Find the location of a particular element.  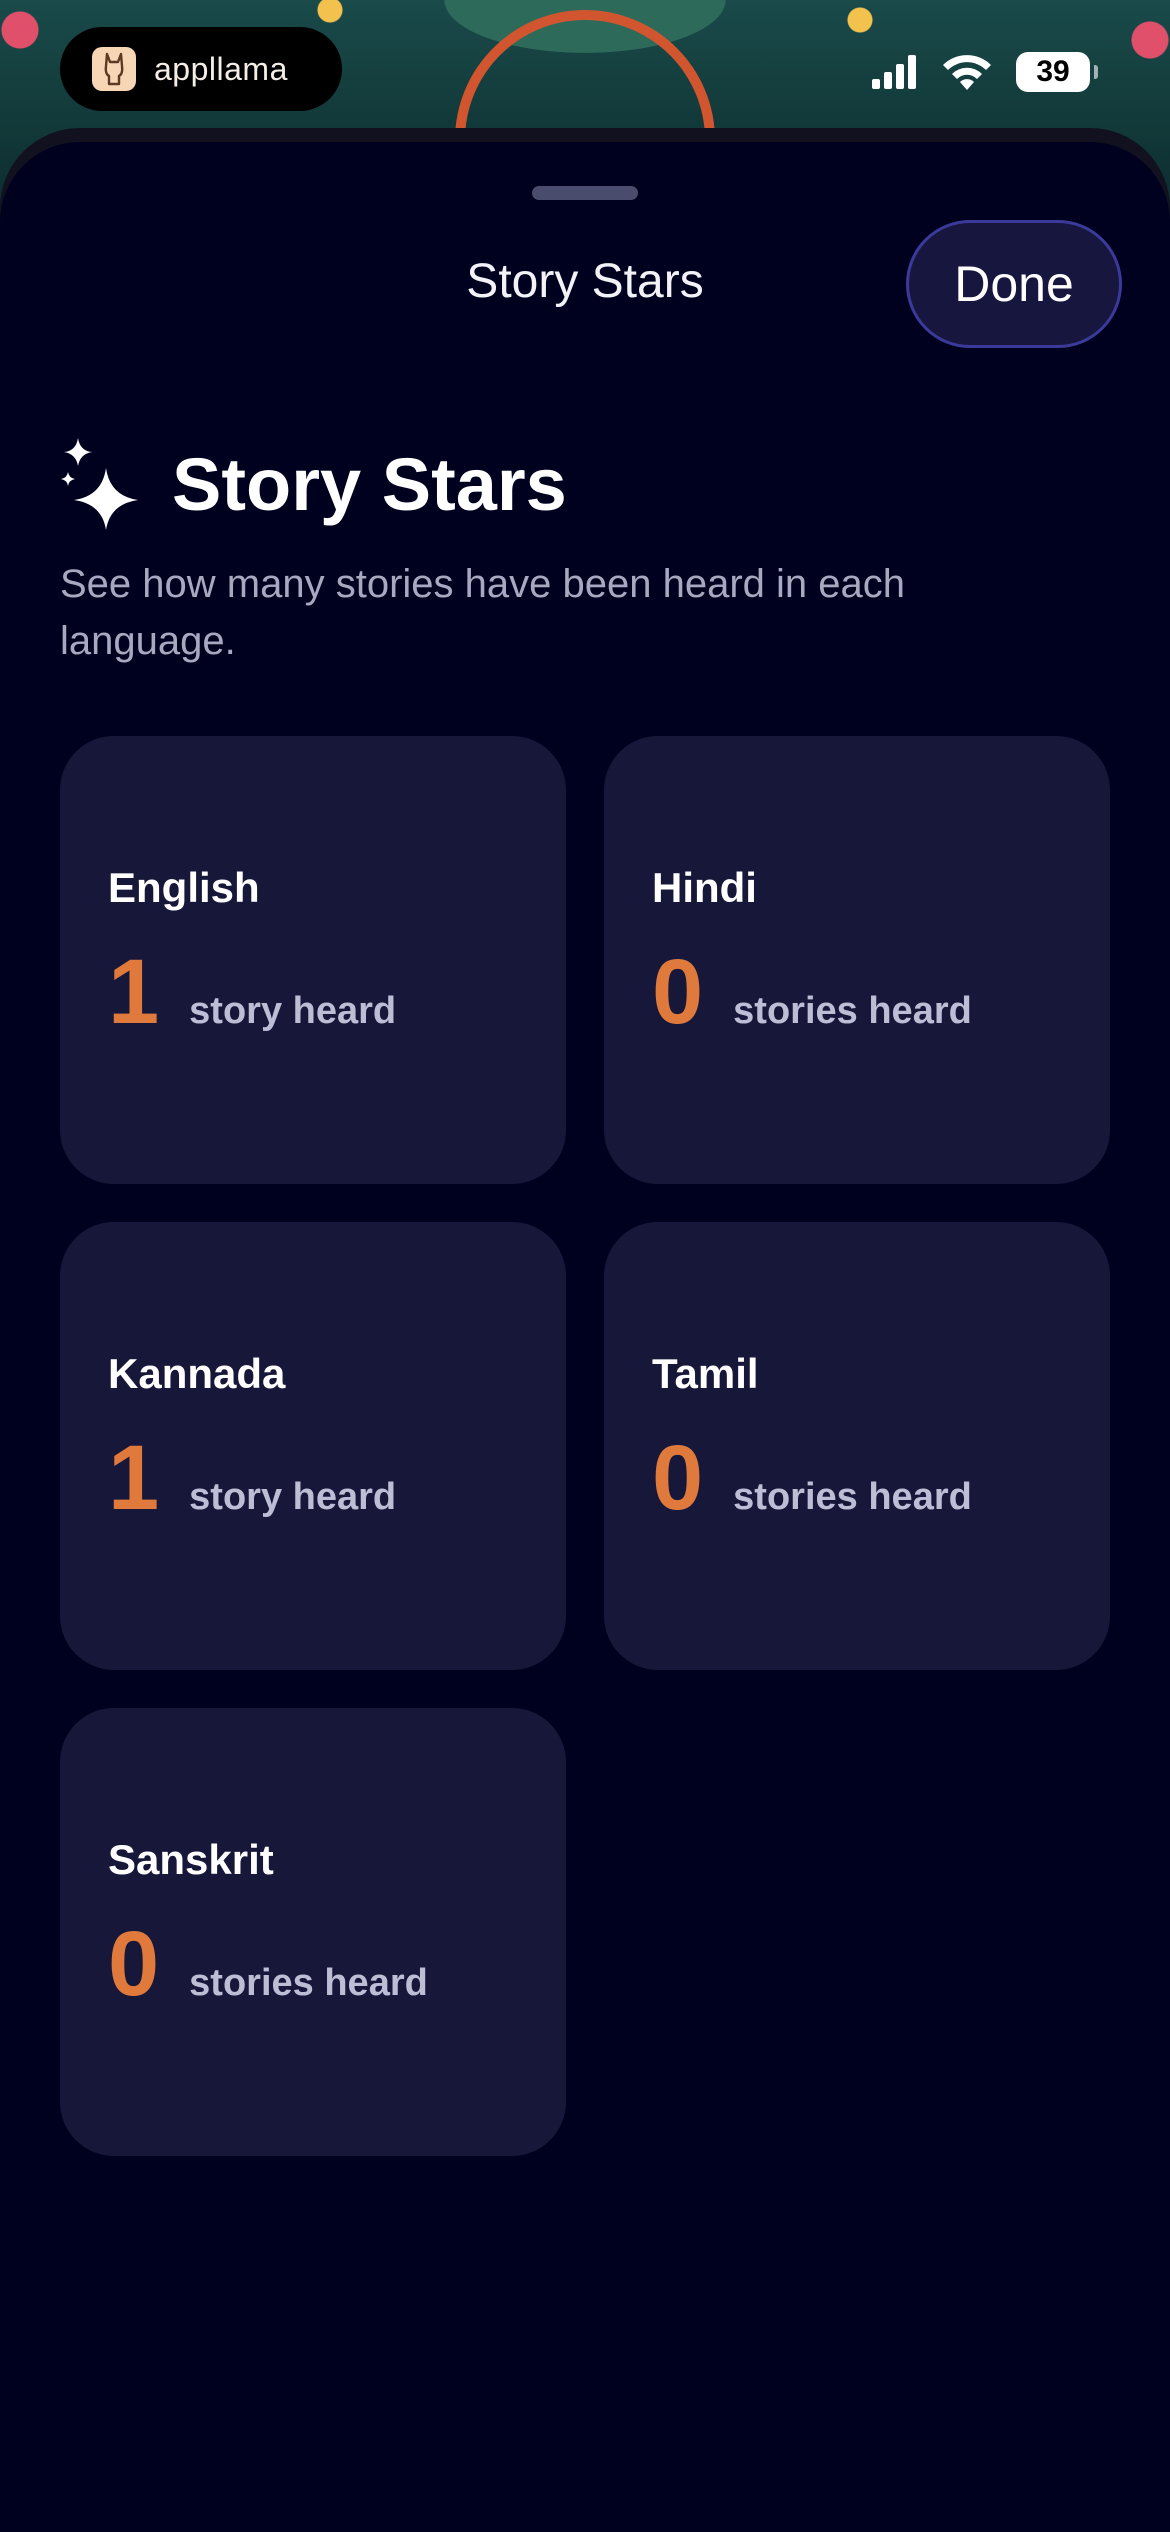

language-card-kannada: Kannada 1 story heard is located at coordinates (313, 1446).